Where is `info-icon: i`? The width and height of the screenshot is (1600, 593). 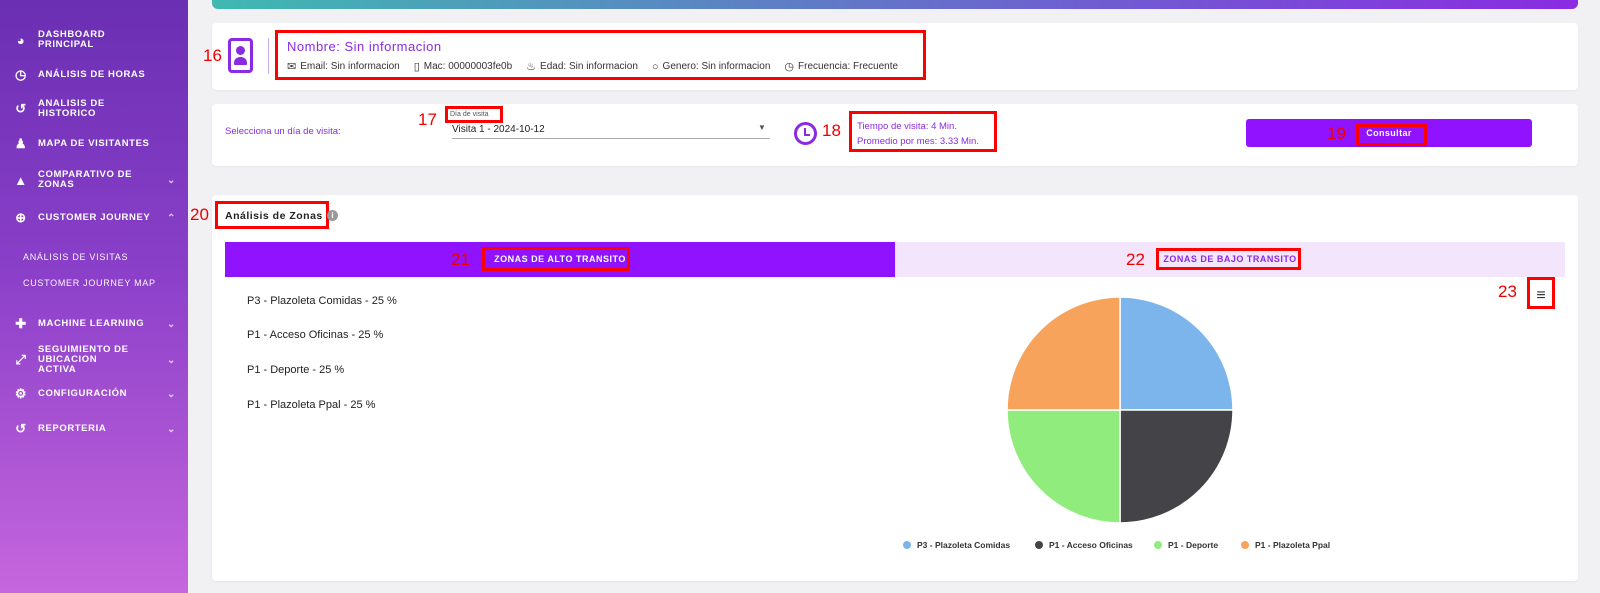
info-icon: i is located at coordinates (332, 215).